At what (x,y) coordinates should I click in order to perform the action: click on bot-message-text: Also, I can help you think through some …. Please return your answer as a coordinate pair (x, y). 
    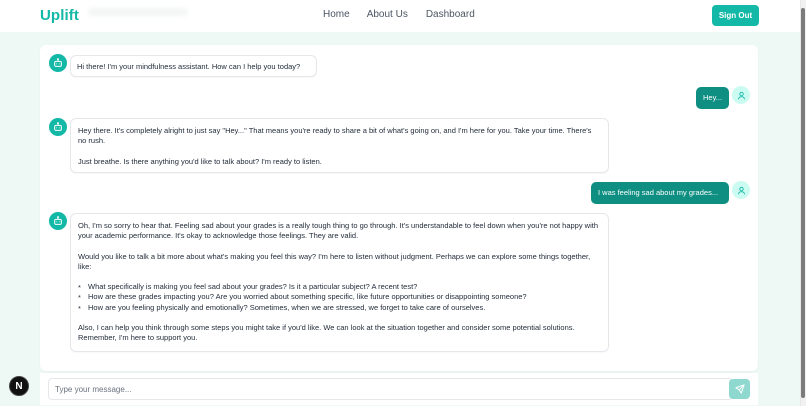
    Looking at the image, I should click on (326, 333).